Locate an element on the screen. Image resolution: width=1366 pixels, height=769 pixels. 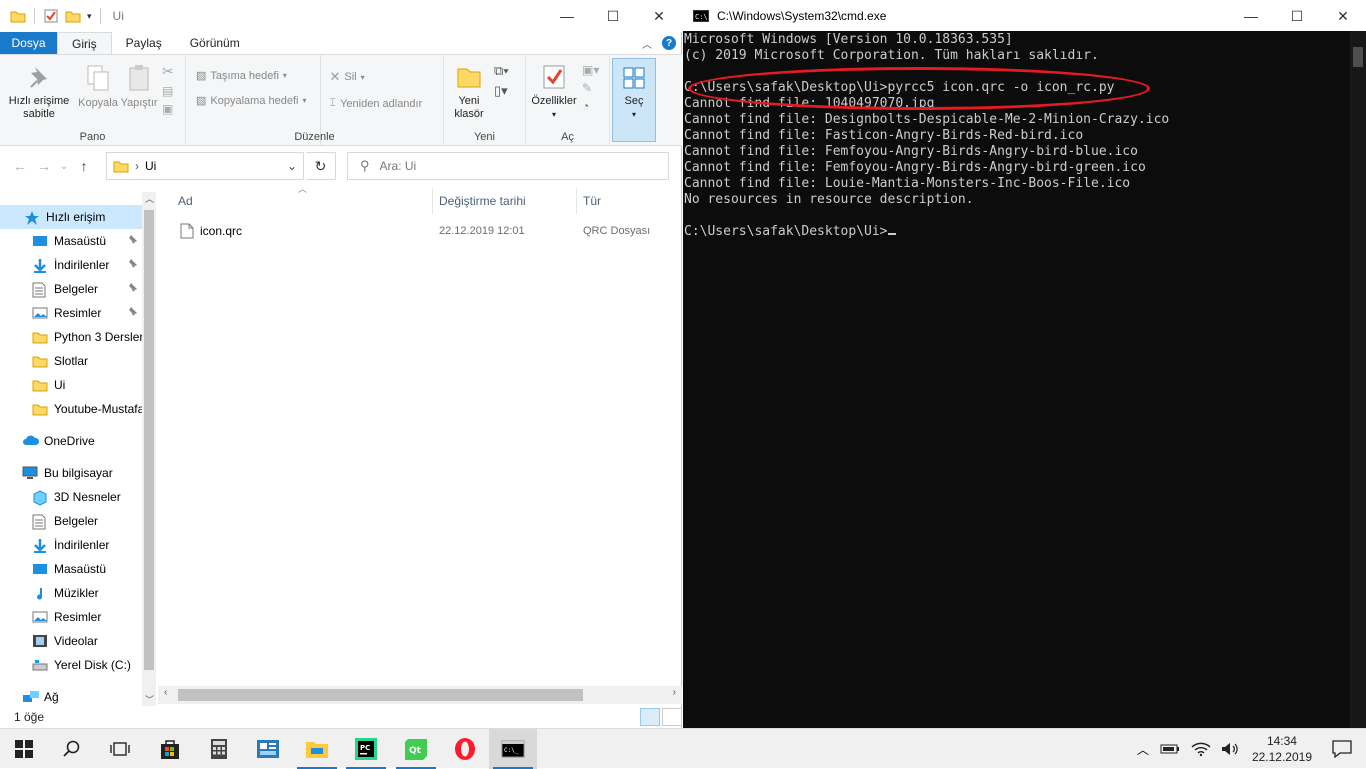
cmd-close-button: ✕ is located at coordinates (1343, 16).